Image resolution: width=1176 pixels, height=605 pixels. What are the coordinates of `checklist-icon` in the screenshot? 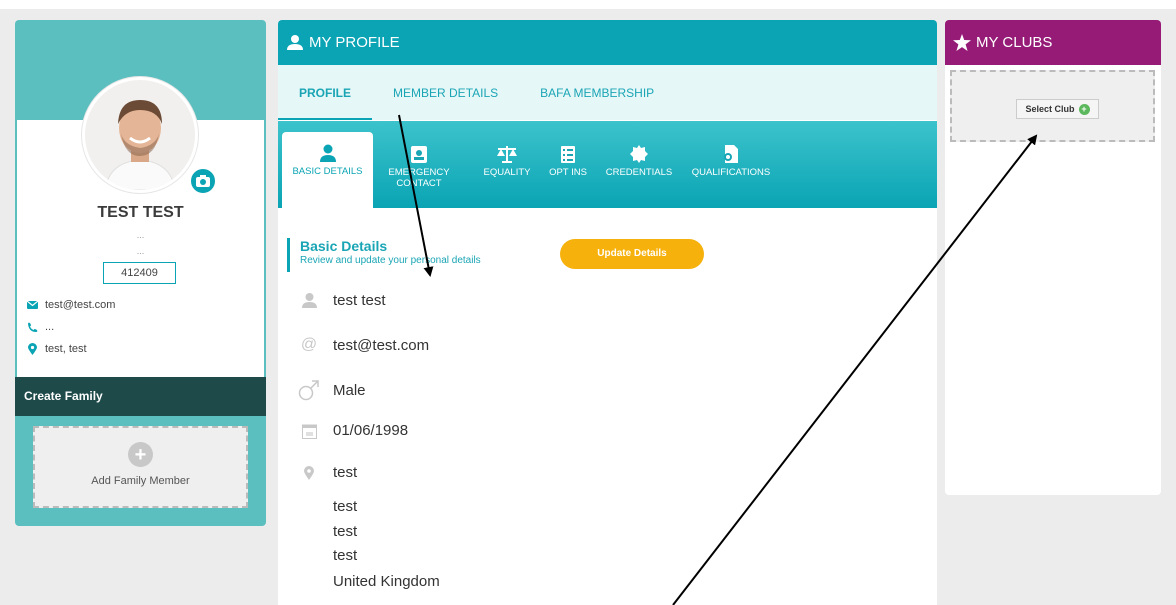 It's located at (568, 154).